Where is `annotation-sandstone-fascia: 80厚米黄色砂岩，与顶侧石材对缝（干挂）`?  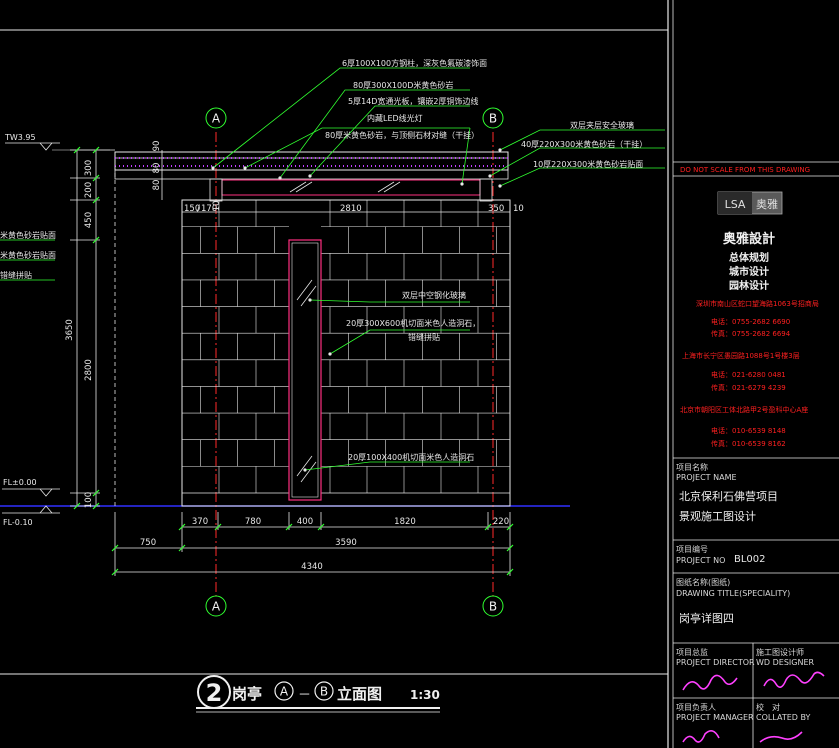
annotation-sandstone-fascia: 80厚米黄色砂岩，与顶侧石材对缝（干挂） is located at coordinates (402, 135).